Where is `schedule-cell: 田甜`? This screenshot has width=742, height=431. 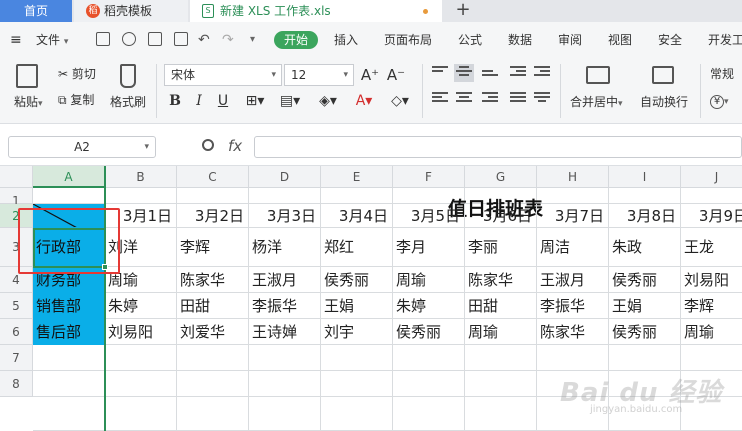
schedule-cell: 田甜 is located at coordinates (501, 306).